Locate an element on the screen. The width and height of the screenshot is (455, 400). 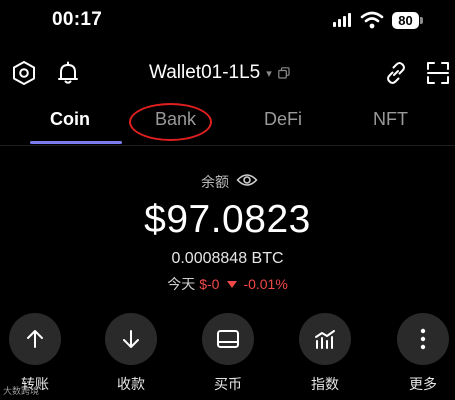
balance-btc: 0.0008848 BTC is located at coordinates (227, 258).